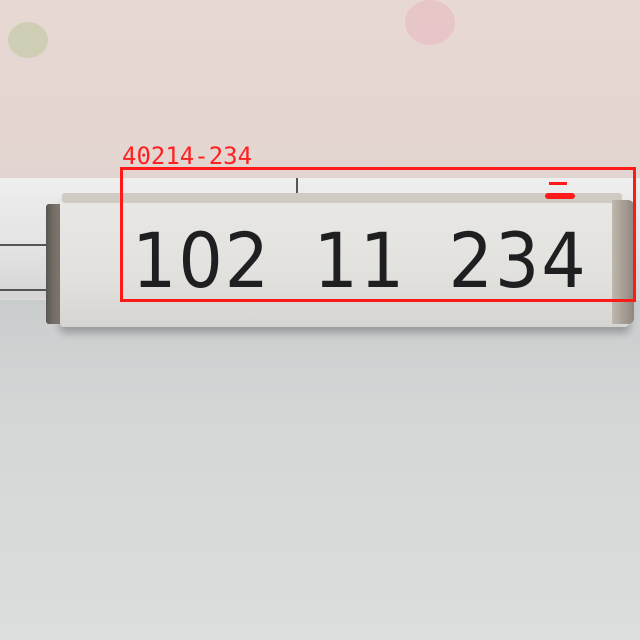 This screenshot has height=640, width=640. Describe the element at coordinates (558, 183) in the screenshot. I see `mark-bar` at that location.